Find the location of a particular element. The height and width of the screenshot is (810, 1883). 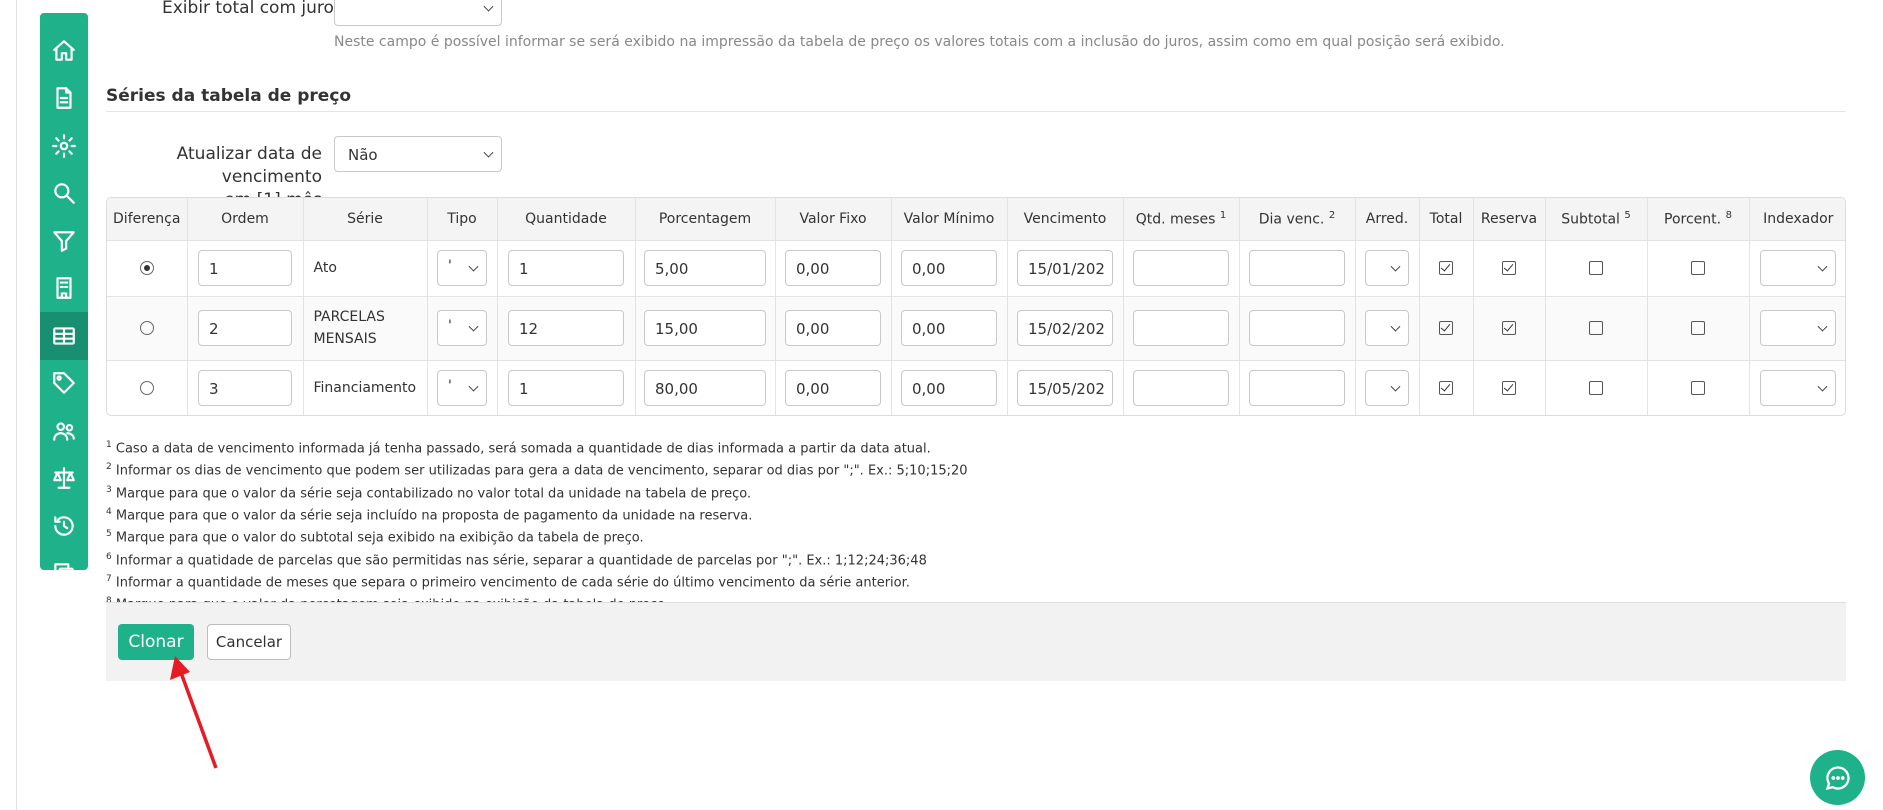

cell-quantidade: 1 is located at coordinates (566, 387).